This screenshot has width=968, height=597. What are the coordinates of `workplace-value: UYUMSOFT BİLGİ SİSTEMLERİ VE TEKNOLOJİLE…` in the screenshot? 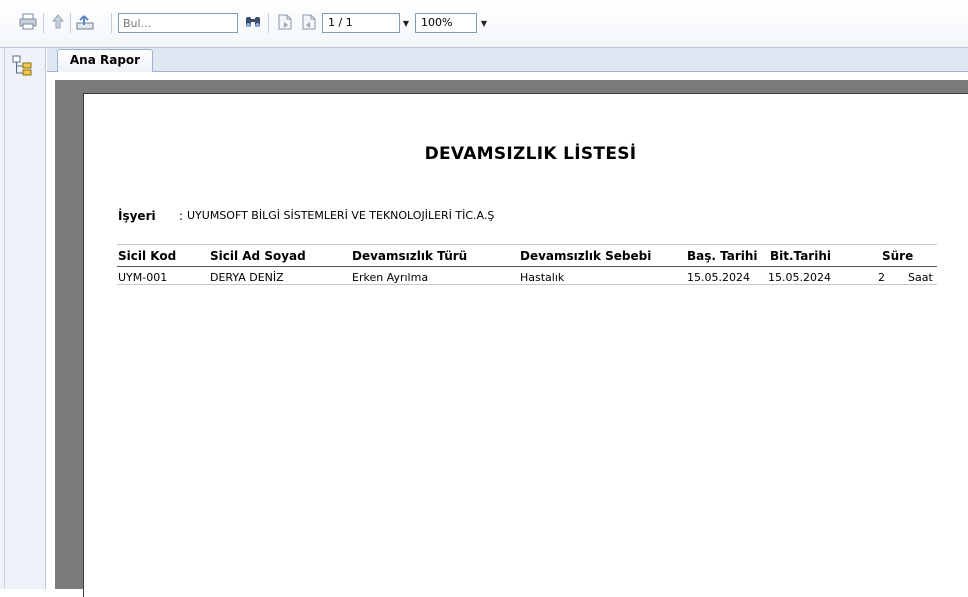 It's located at (341, 215).